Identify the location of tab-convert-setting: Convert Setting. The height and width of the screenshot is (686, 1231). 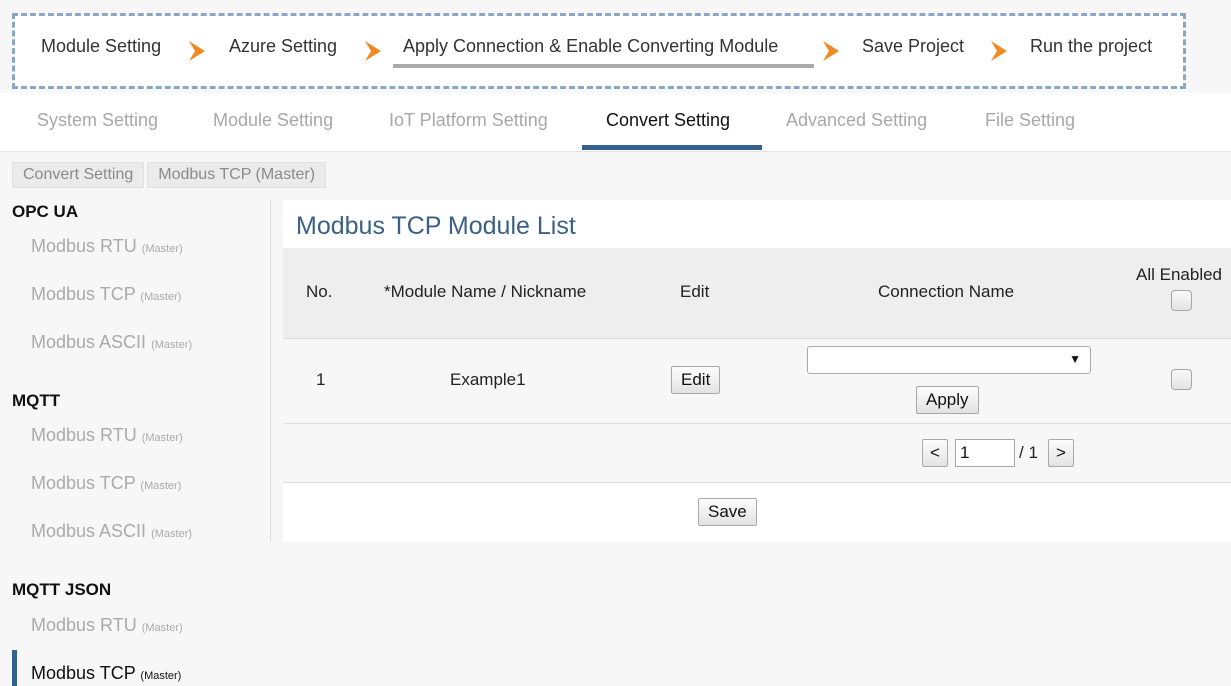
(668, 120).